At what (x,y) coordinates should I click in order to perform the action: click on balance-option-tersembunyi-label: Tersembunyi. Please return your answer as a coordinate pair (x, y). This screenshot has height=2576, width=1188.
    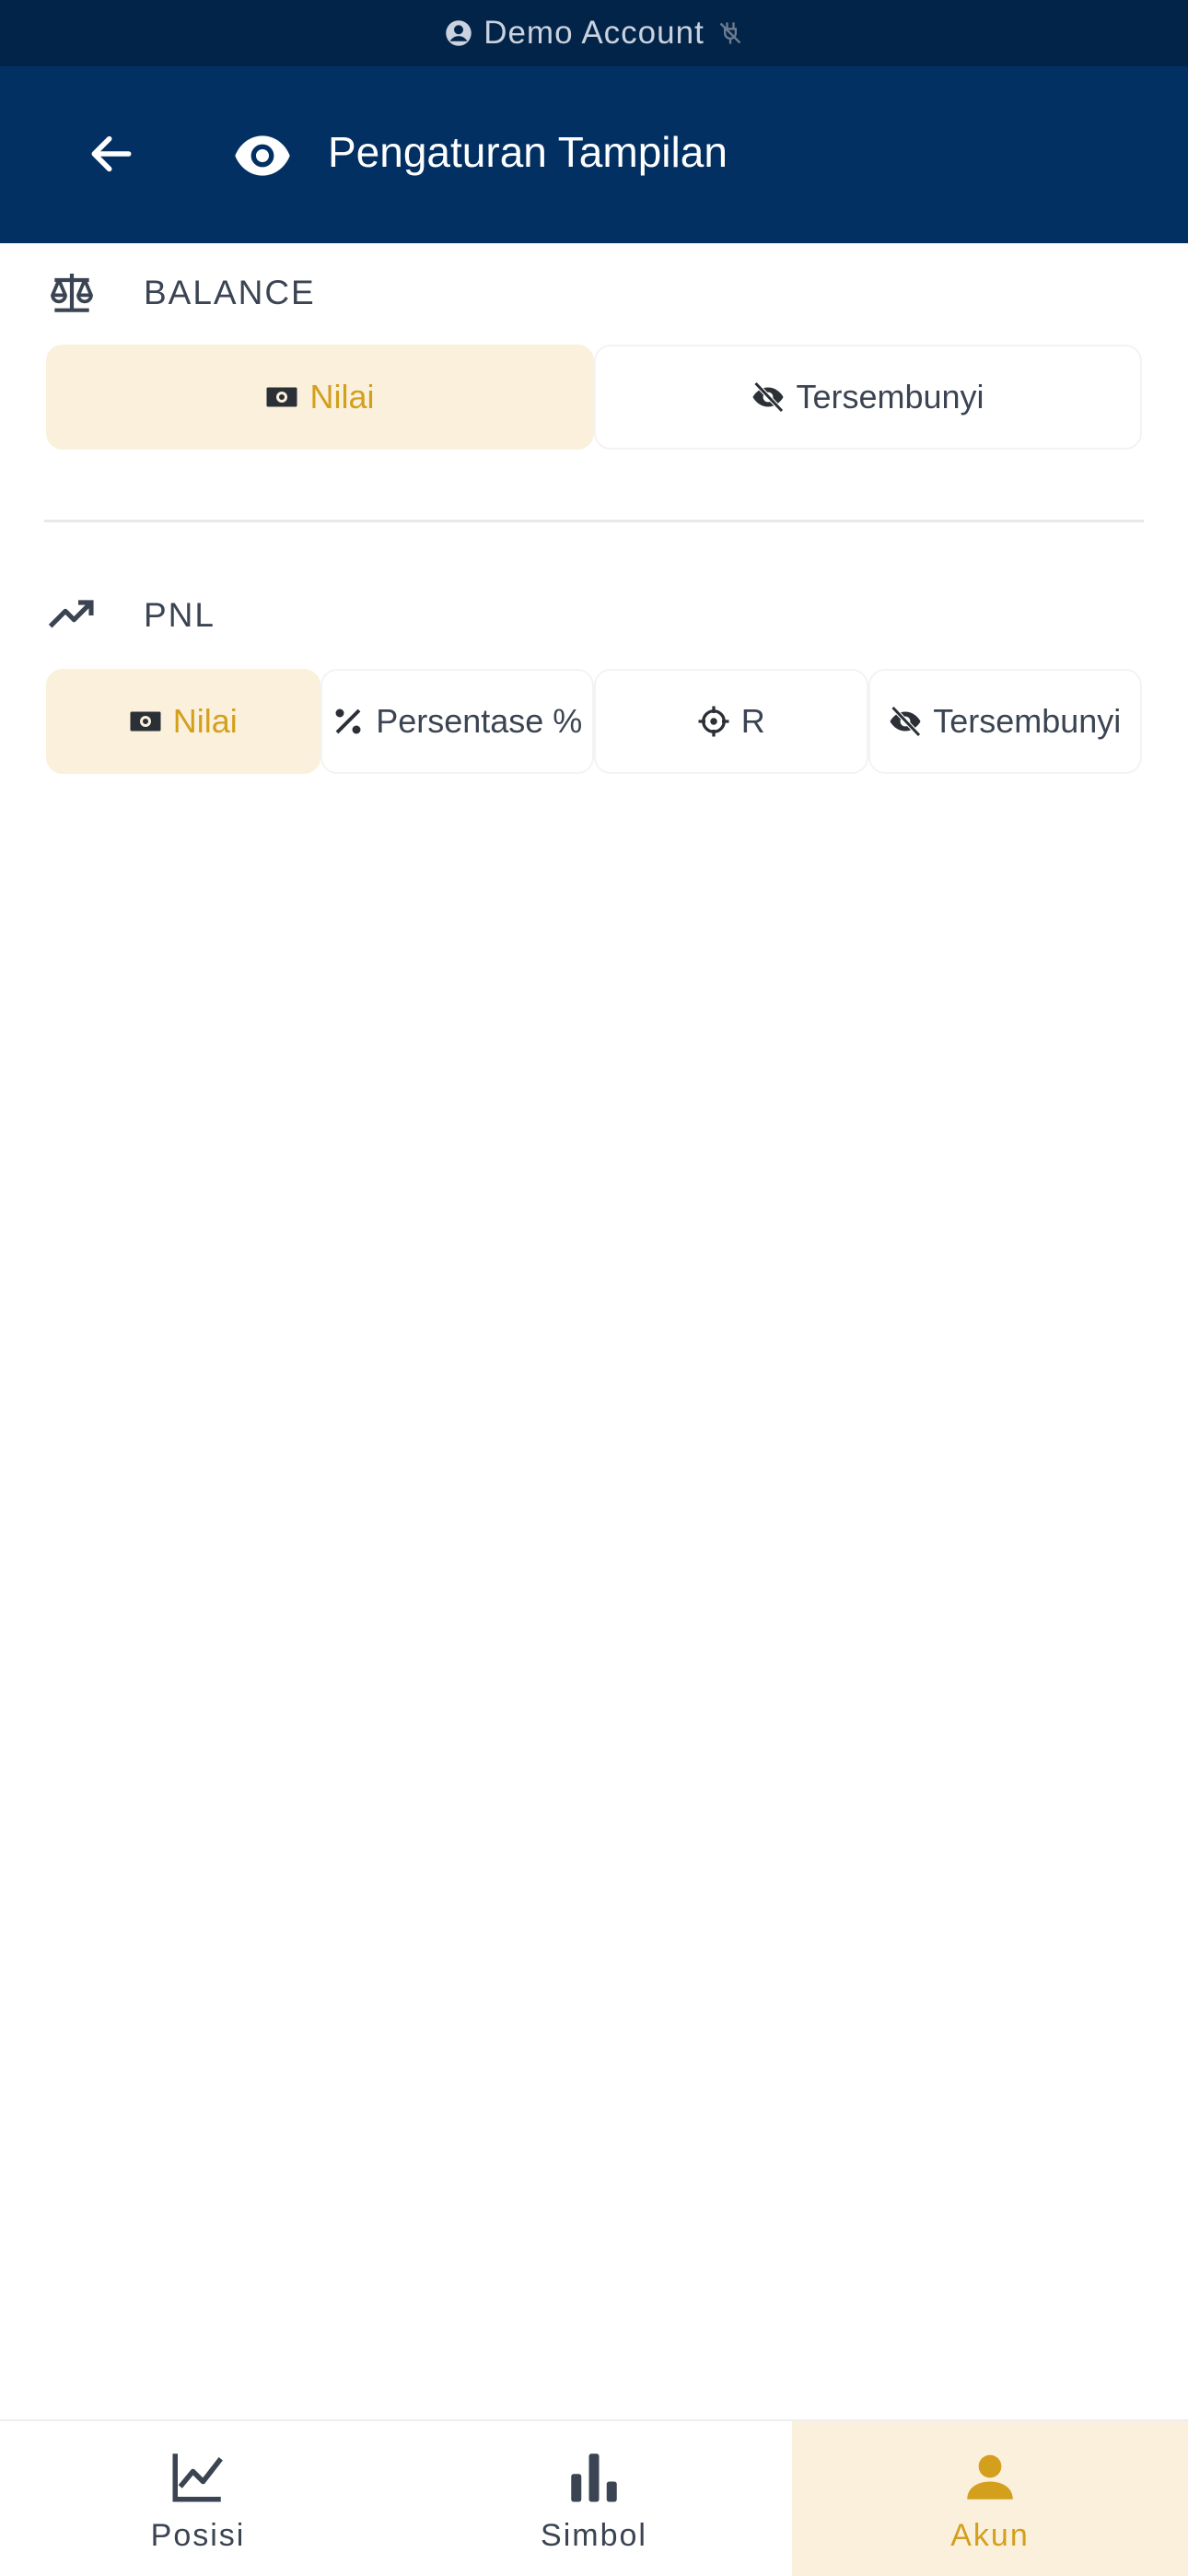
    Looking at the image, I should click on (890, 397).